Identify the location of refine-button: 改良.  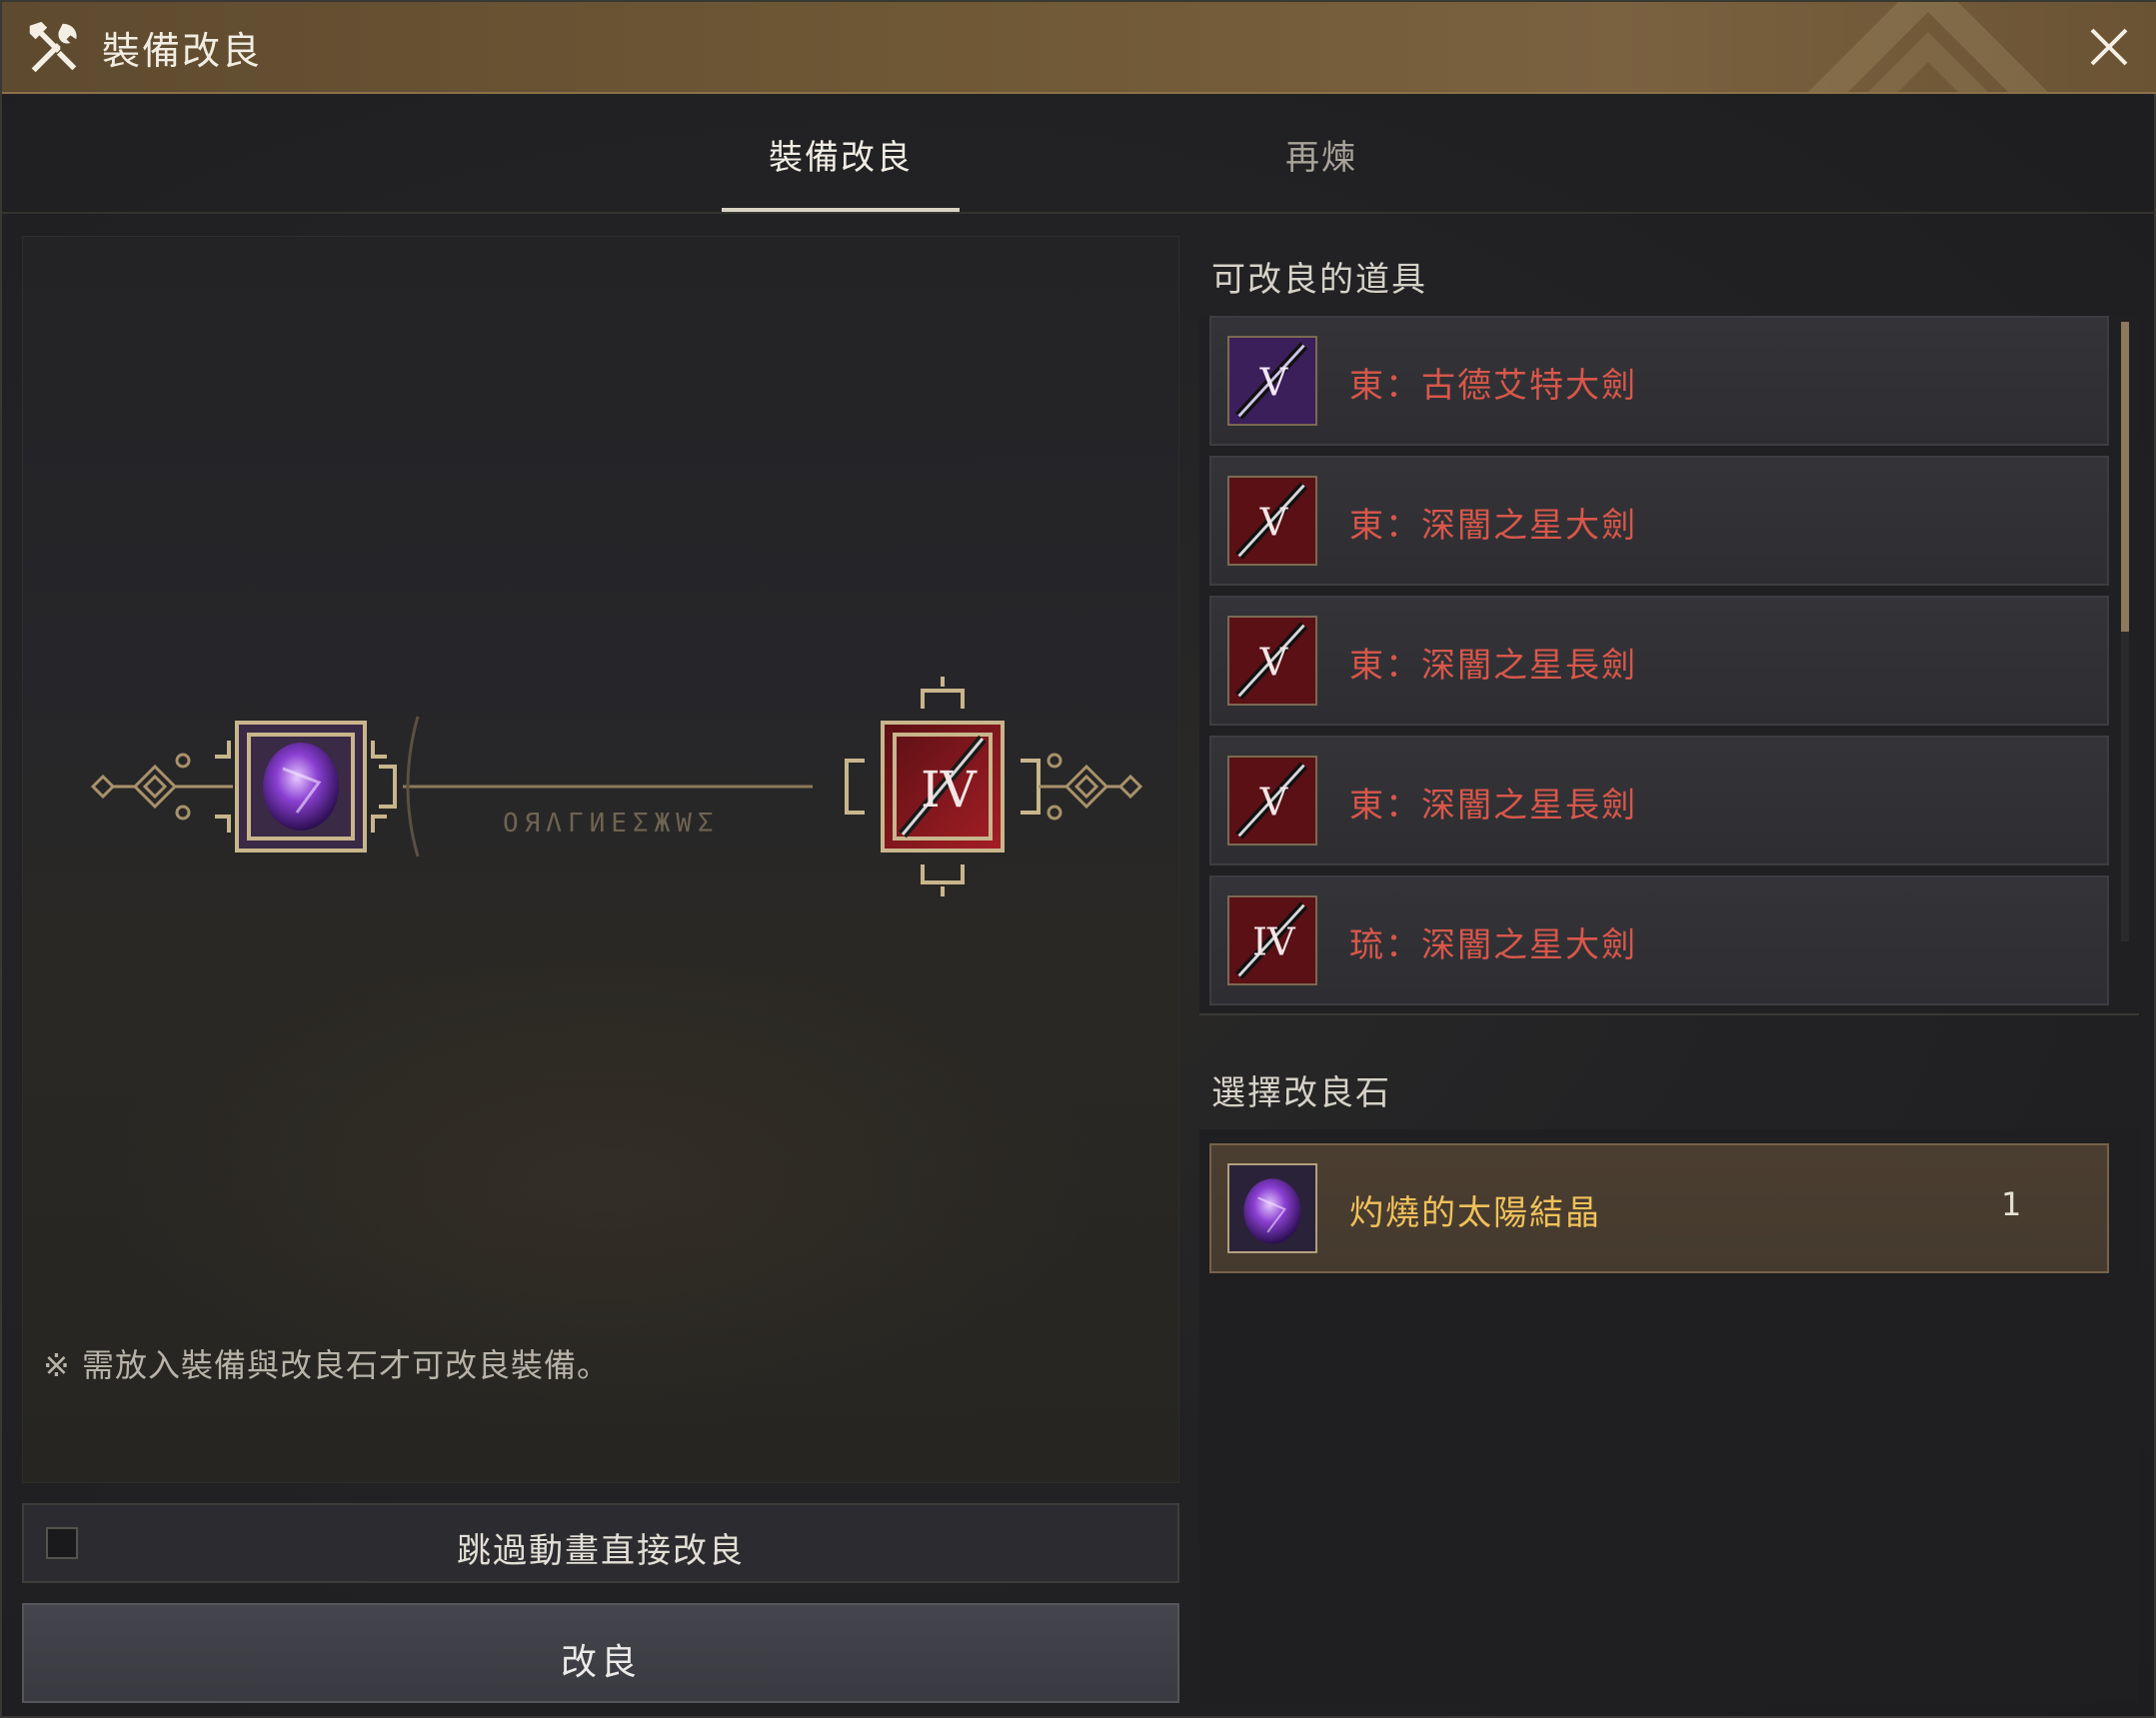
(600, 1653).